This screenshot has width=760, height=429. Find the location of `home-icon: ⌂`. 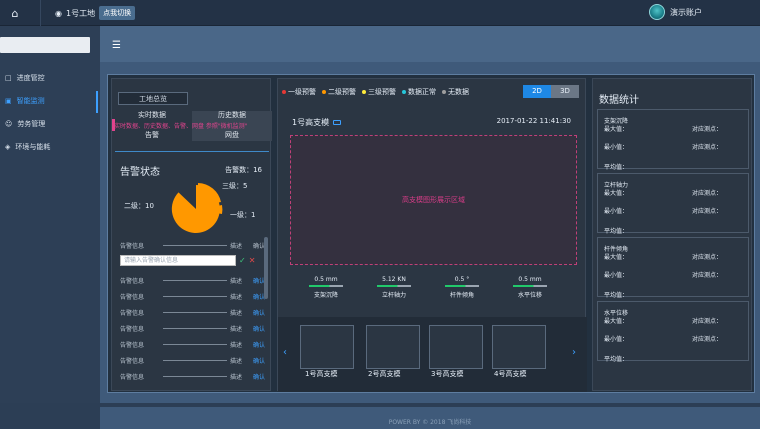

home-icon: ⌂ is located at coordinates (15, 13).